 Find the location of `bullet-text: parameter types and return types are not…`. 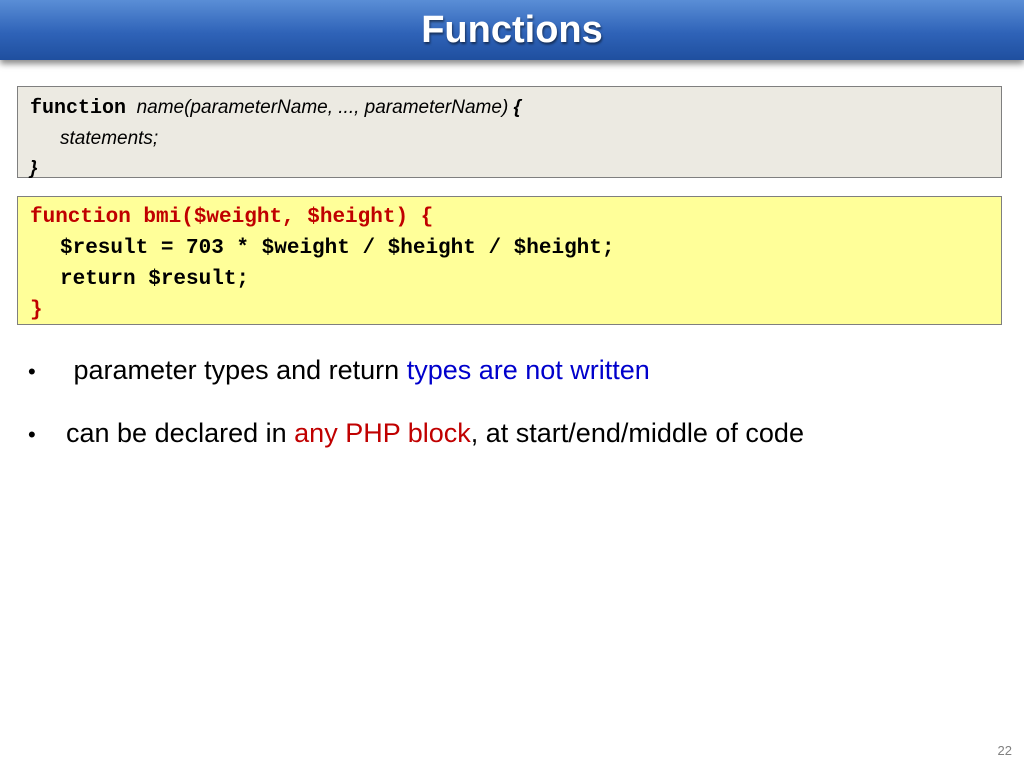

bullet-text: parameter types and return types are not… is located at coordinates (358, 370).